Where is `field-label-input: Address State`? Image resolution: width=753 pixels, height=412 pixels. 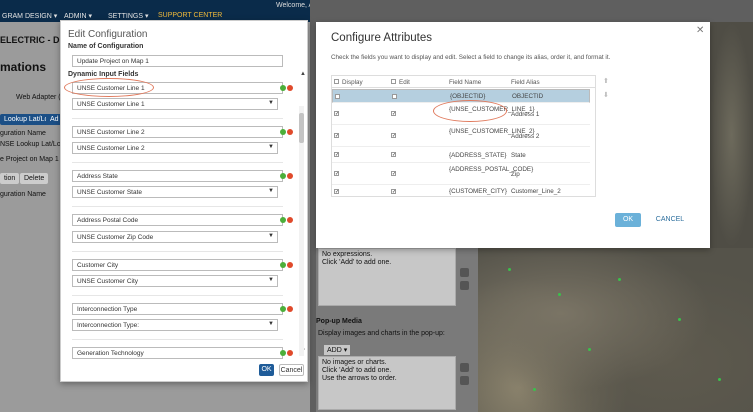
field-label-input: Address State is located at coordinates (177, 176).